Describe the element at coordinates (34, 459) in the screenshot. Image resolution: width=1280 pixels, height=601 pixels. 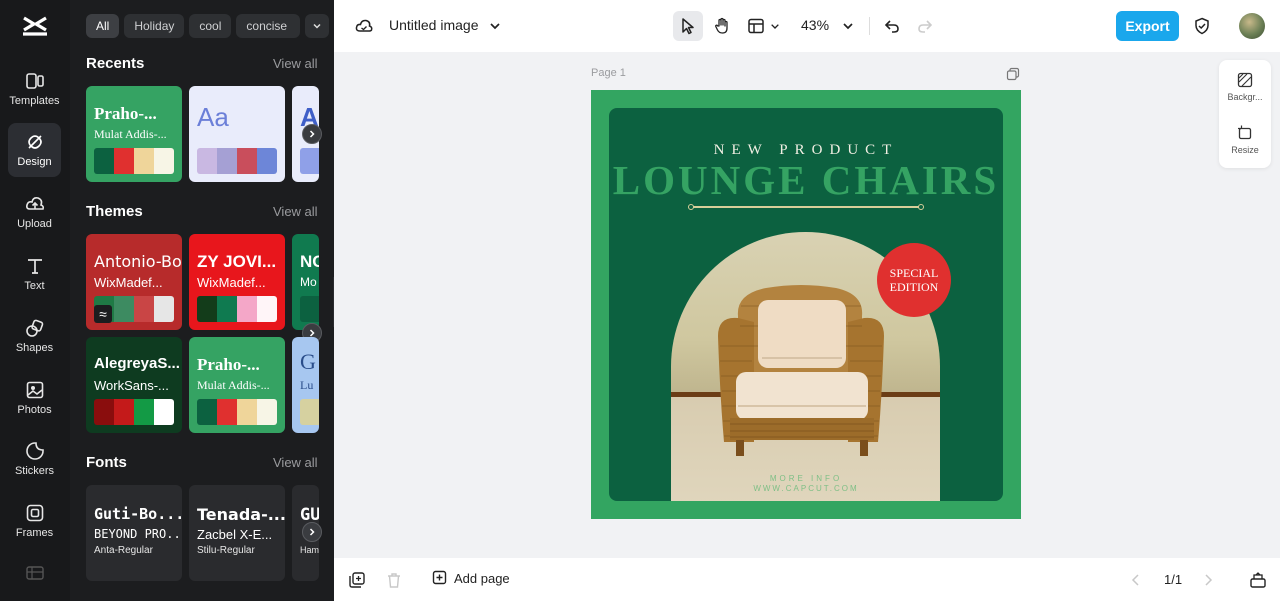
I see `rail-stickers: Stickers` at that location.